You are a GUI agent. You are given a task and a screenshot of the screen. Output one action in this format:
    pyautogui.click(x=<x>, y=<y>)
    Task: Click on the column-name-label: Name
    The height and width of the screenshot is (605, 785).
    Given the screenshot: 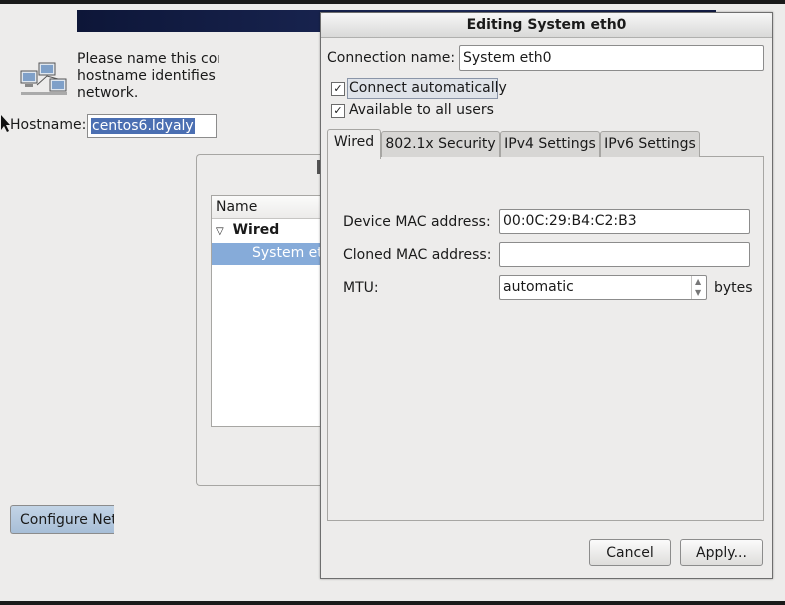 What is the action you would take?
    pyautogui.click(x=237, y=207)
    